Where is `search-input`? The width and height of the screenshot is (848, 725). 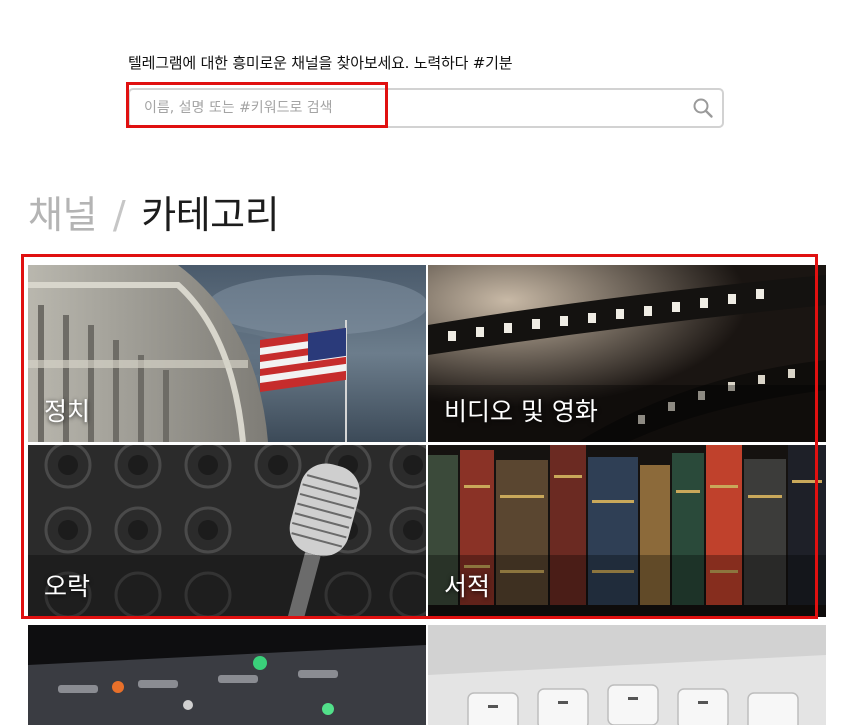
search-input is located at coordinates (404, 108).